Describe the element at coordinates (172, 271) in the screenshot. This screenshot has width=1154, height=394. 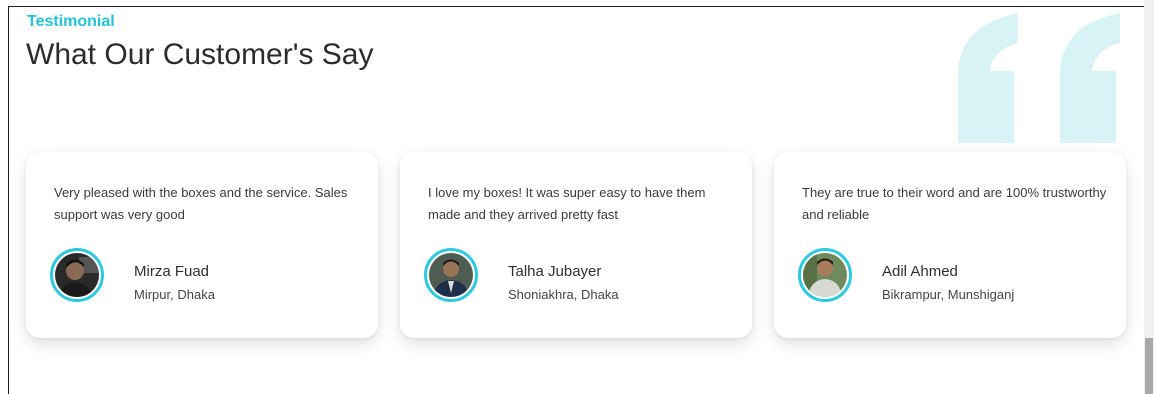
I see `customer-name: Mirza Fuad` at that location.